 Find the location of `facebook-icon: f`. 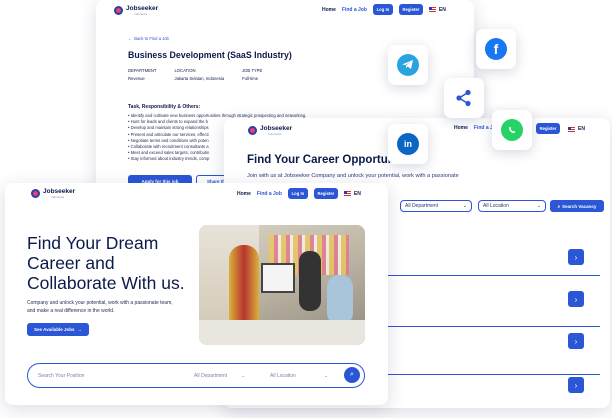

facebook-icon: f is located at coordinates (496, 49).